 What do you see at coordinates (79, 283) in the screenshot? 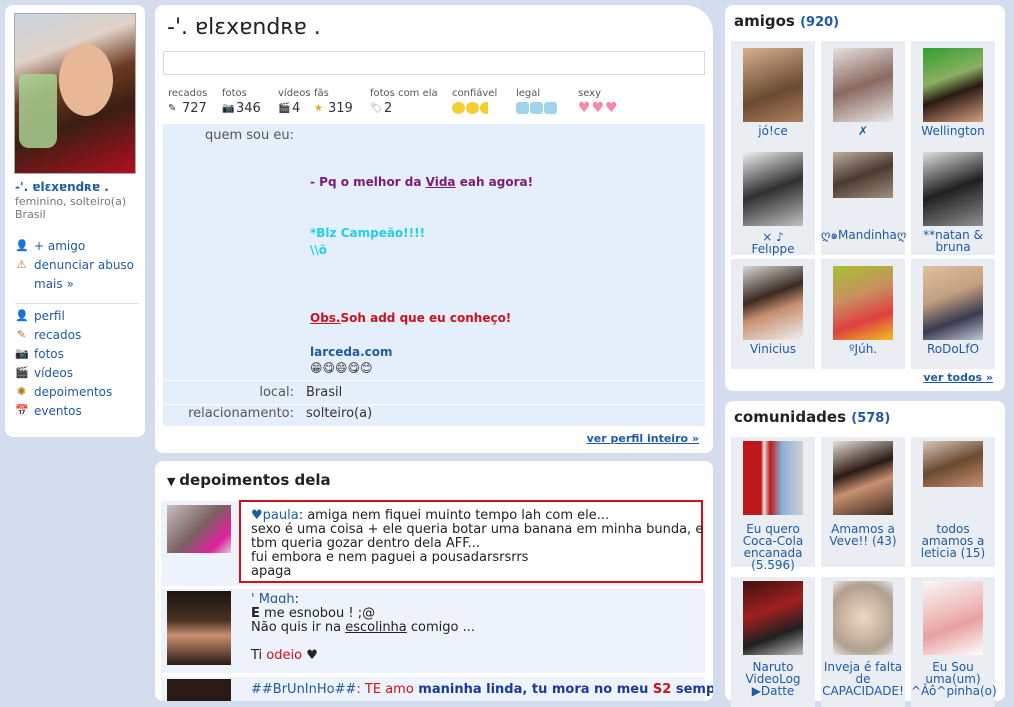
I see `more-link: mais »` at bounding box center [79, 283].